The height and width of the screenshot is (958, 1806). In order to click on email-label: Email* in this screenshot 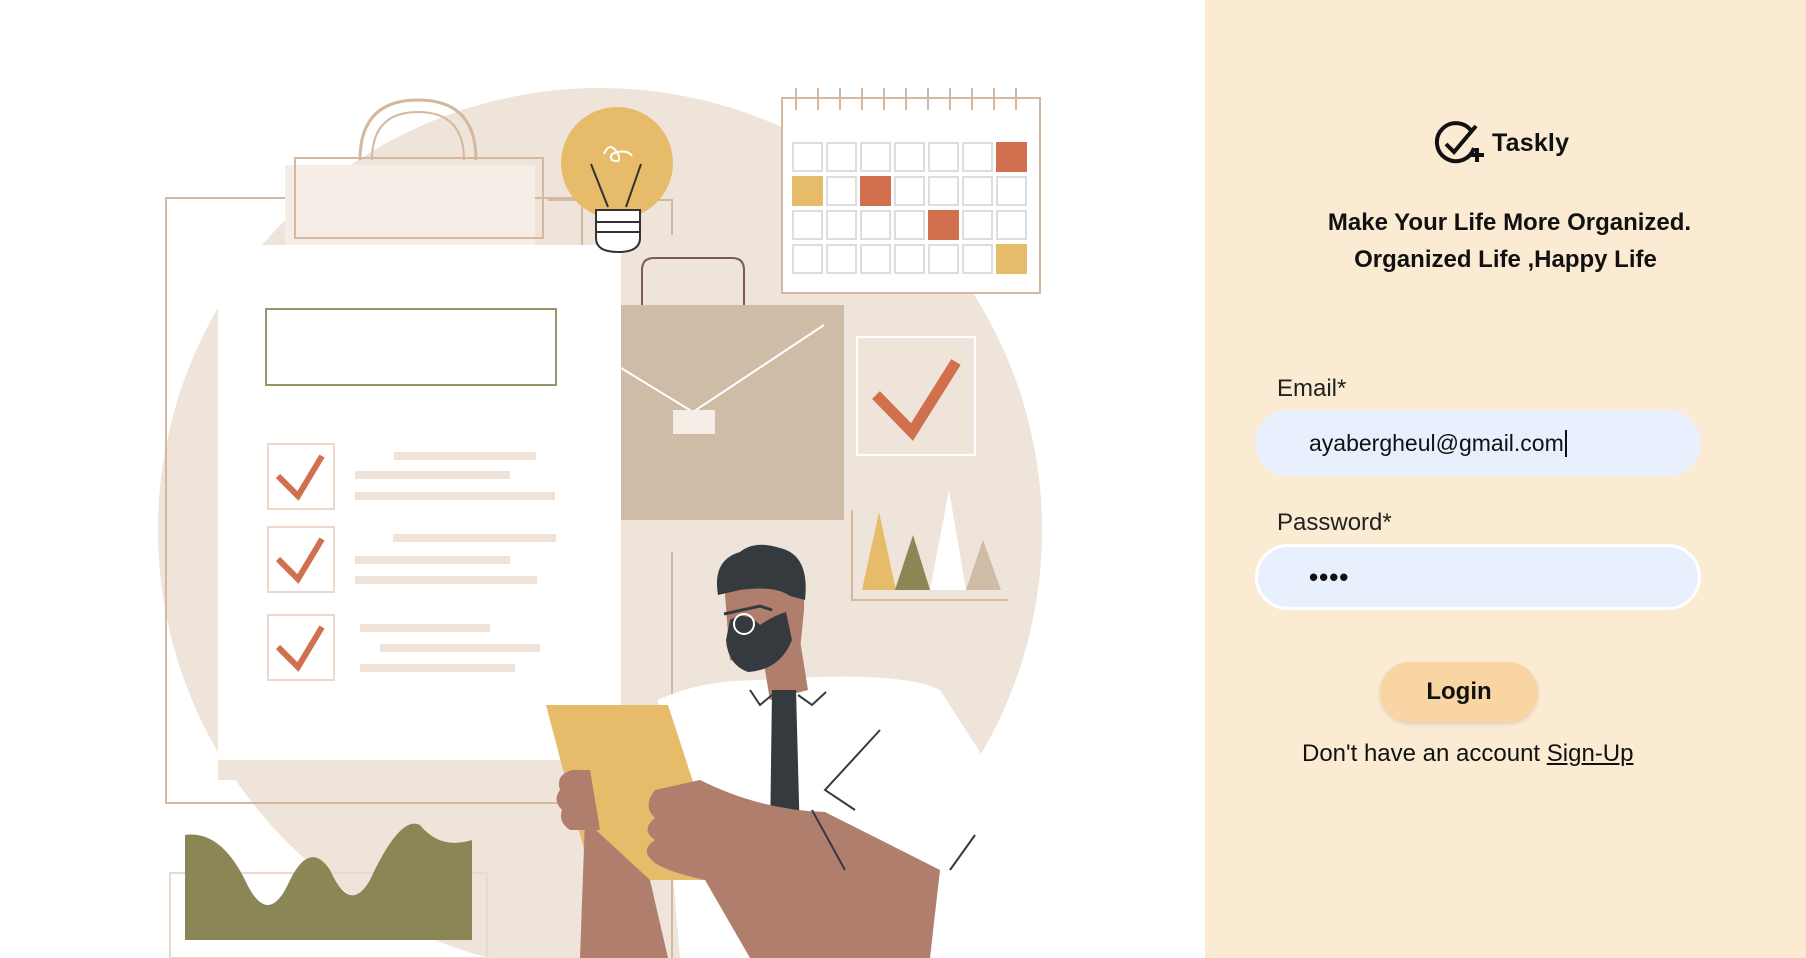, I will do `click(1312, 388)`.